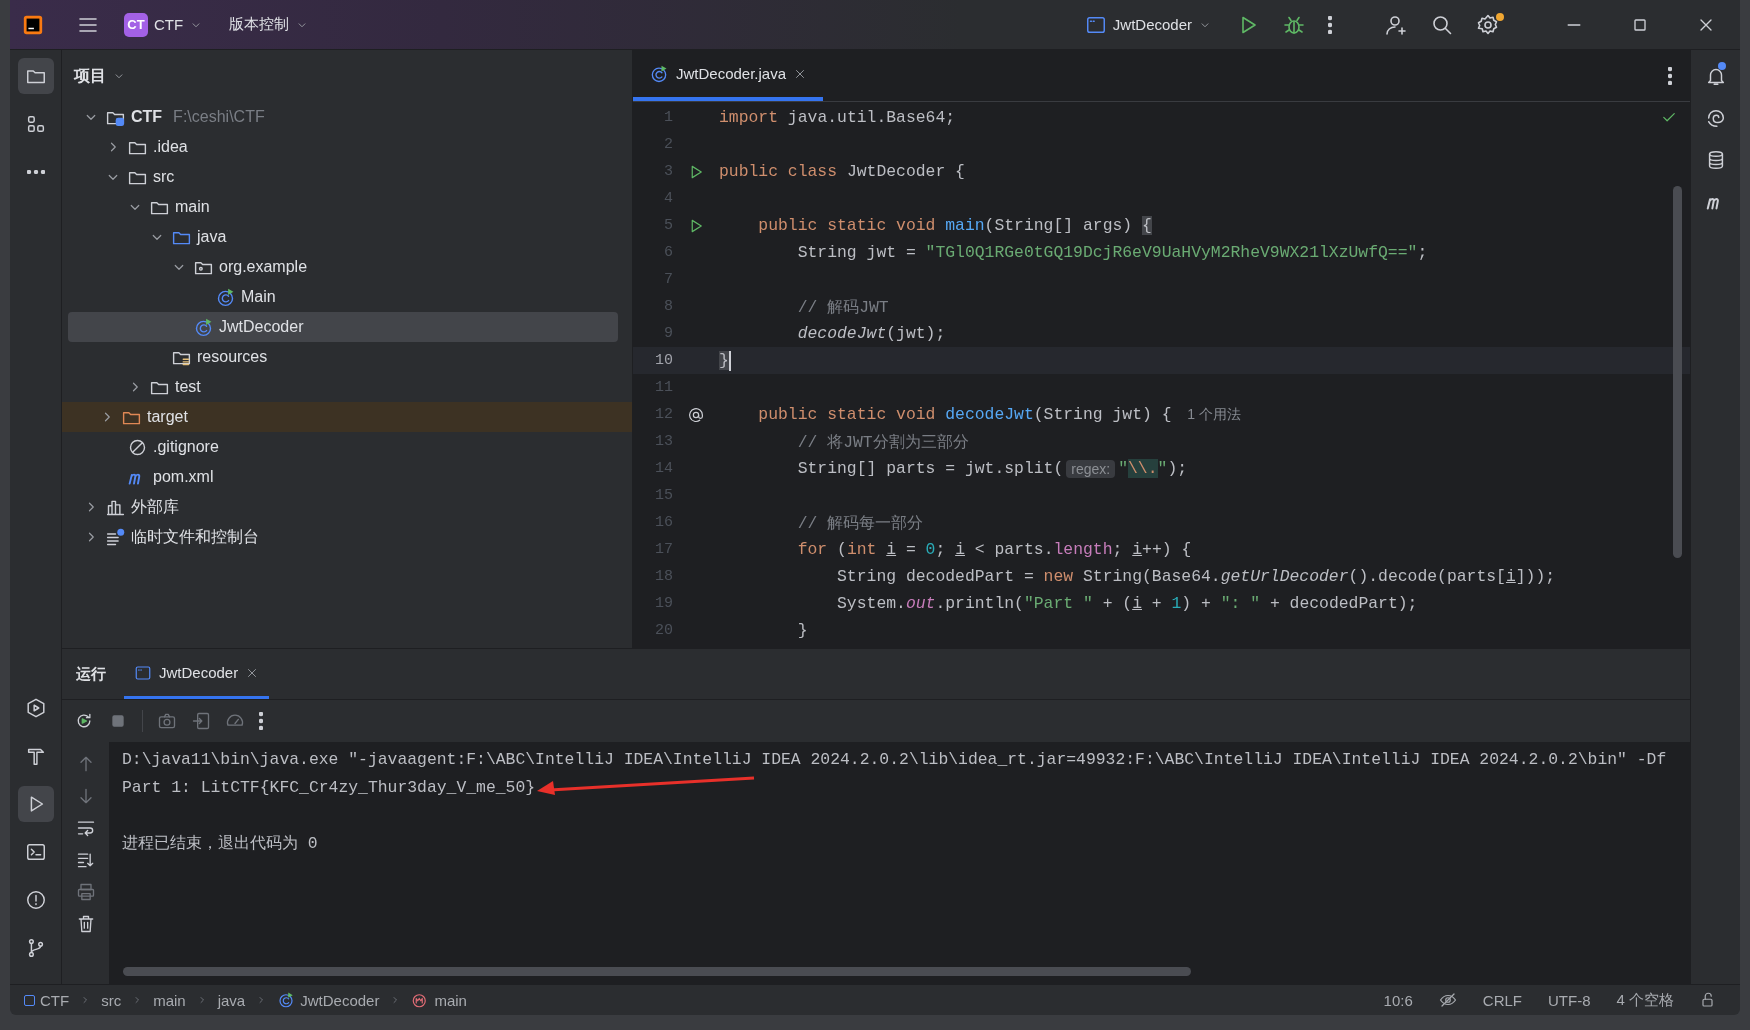  What do you see at coordinates (143, 672) in the screenshot?
I see `window-icon` at bounding box center [143, 672].